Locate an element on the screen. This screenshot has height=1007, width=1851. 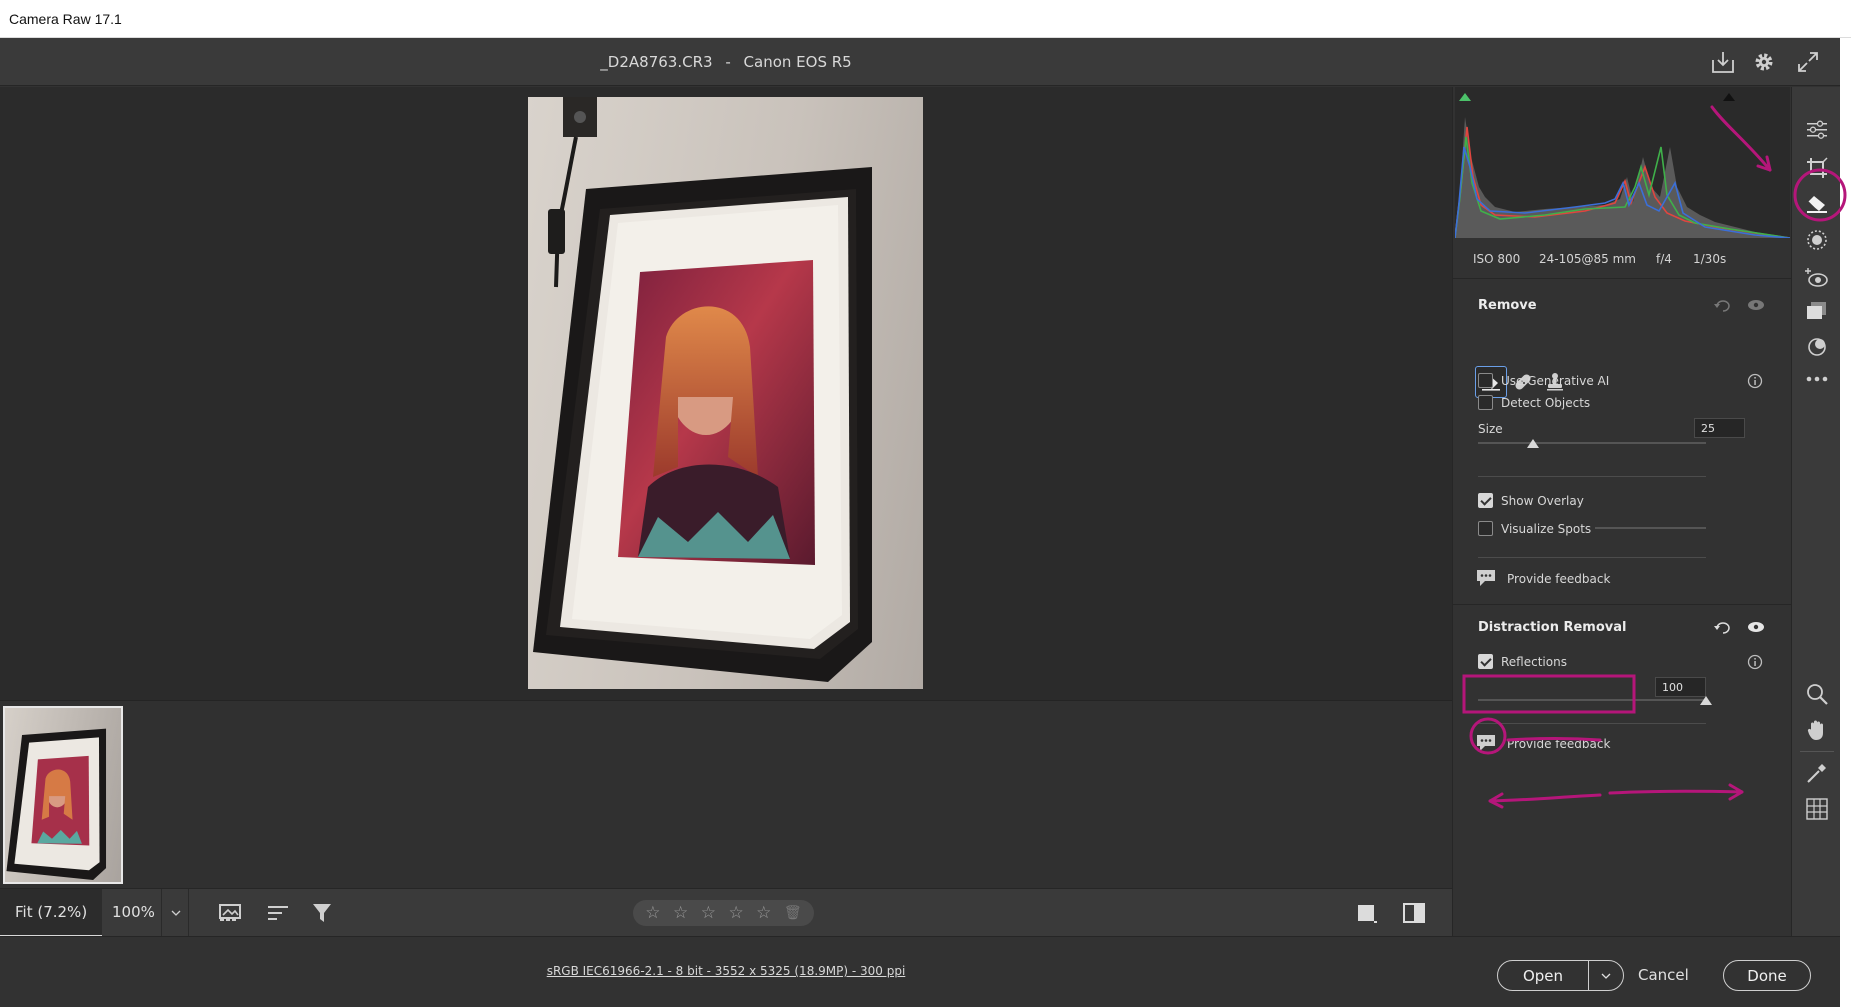
zoom-fit-button: Fit (7.2%) is located at coordinates (51, 913).